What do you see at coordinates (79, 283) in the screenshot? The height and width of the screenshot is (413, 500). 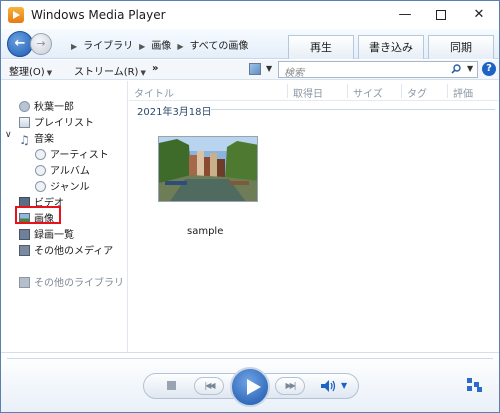 I see `sidebar-item-label: その他のライブラリ` at bounding box center [79, 283].